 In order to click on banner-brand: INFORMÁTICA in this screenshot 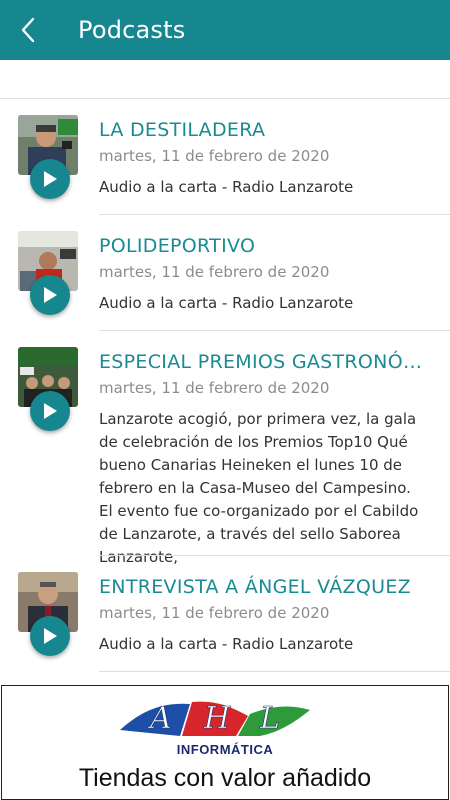, I will do `click(225, 749)`.